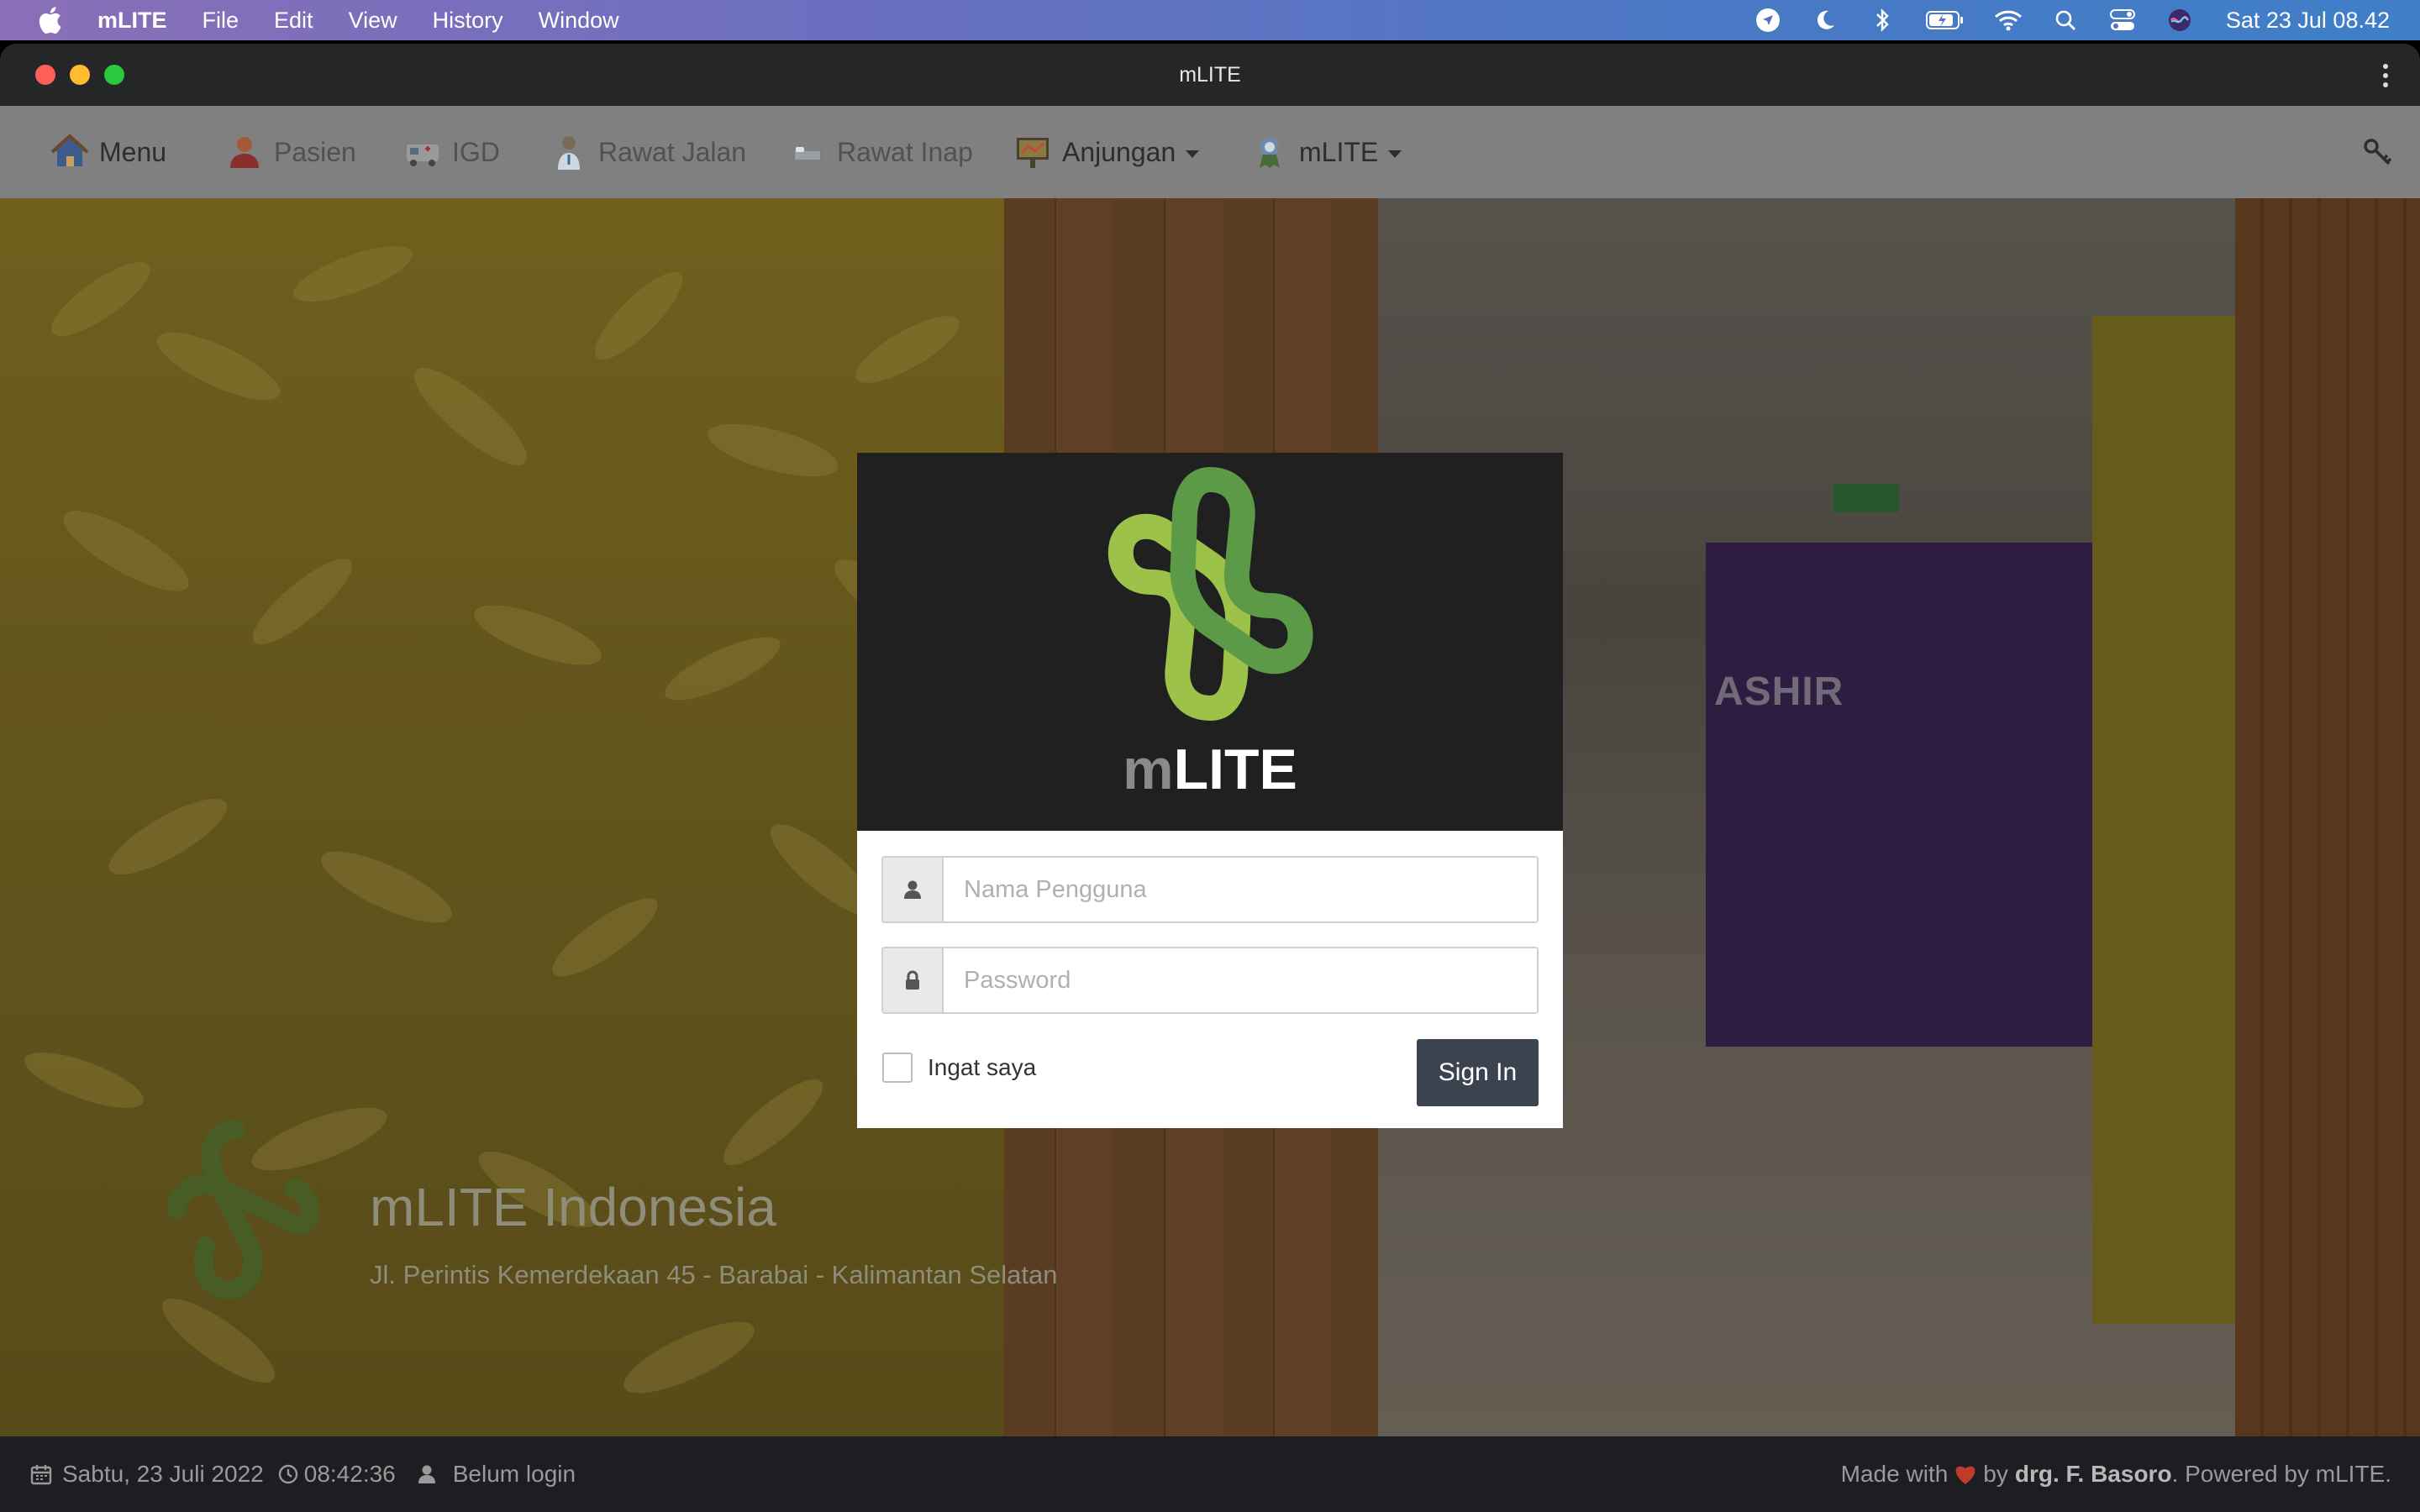 The width and height of the screenshot is (2420, 1512). Describe the element at coordinates (41, 1474) in the screenshot. I see `calendar-icon` at that location.